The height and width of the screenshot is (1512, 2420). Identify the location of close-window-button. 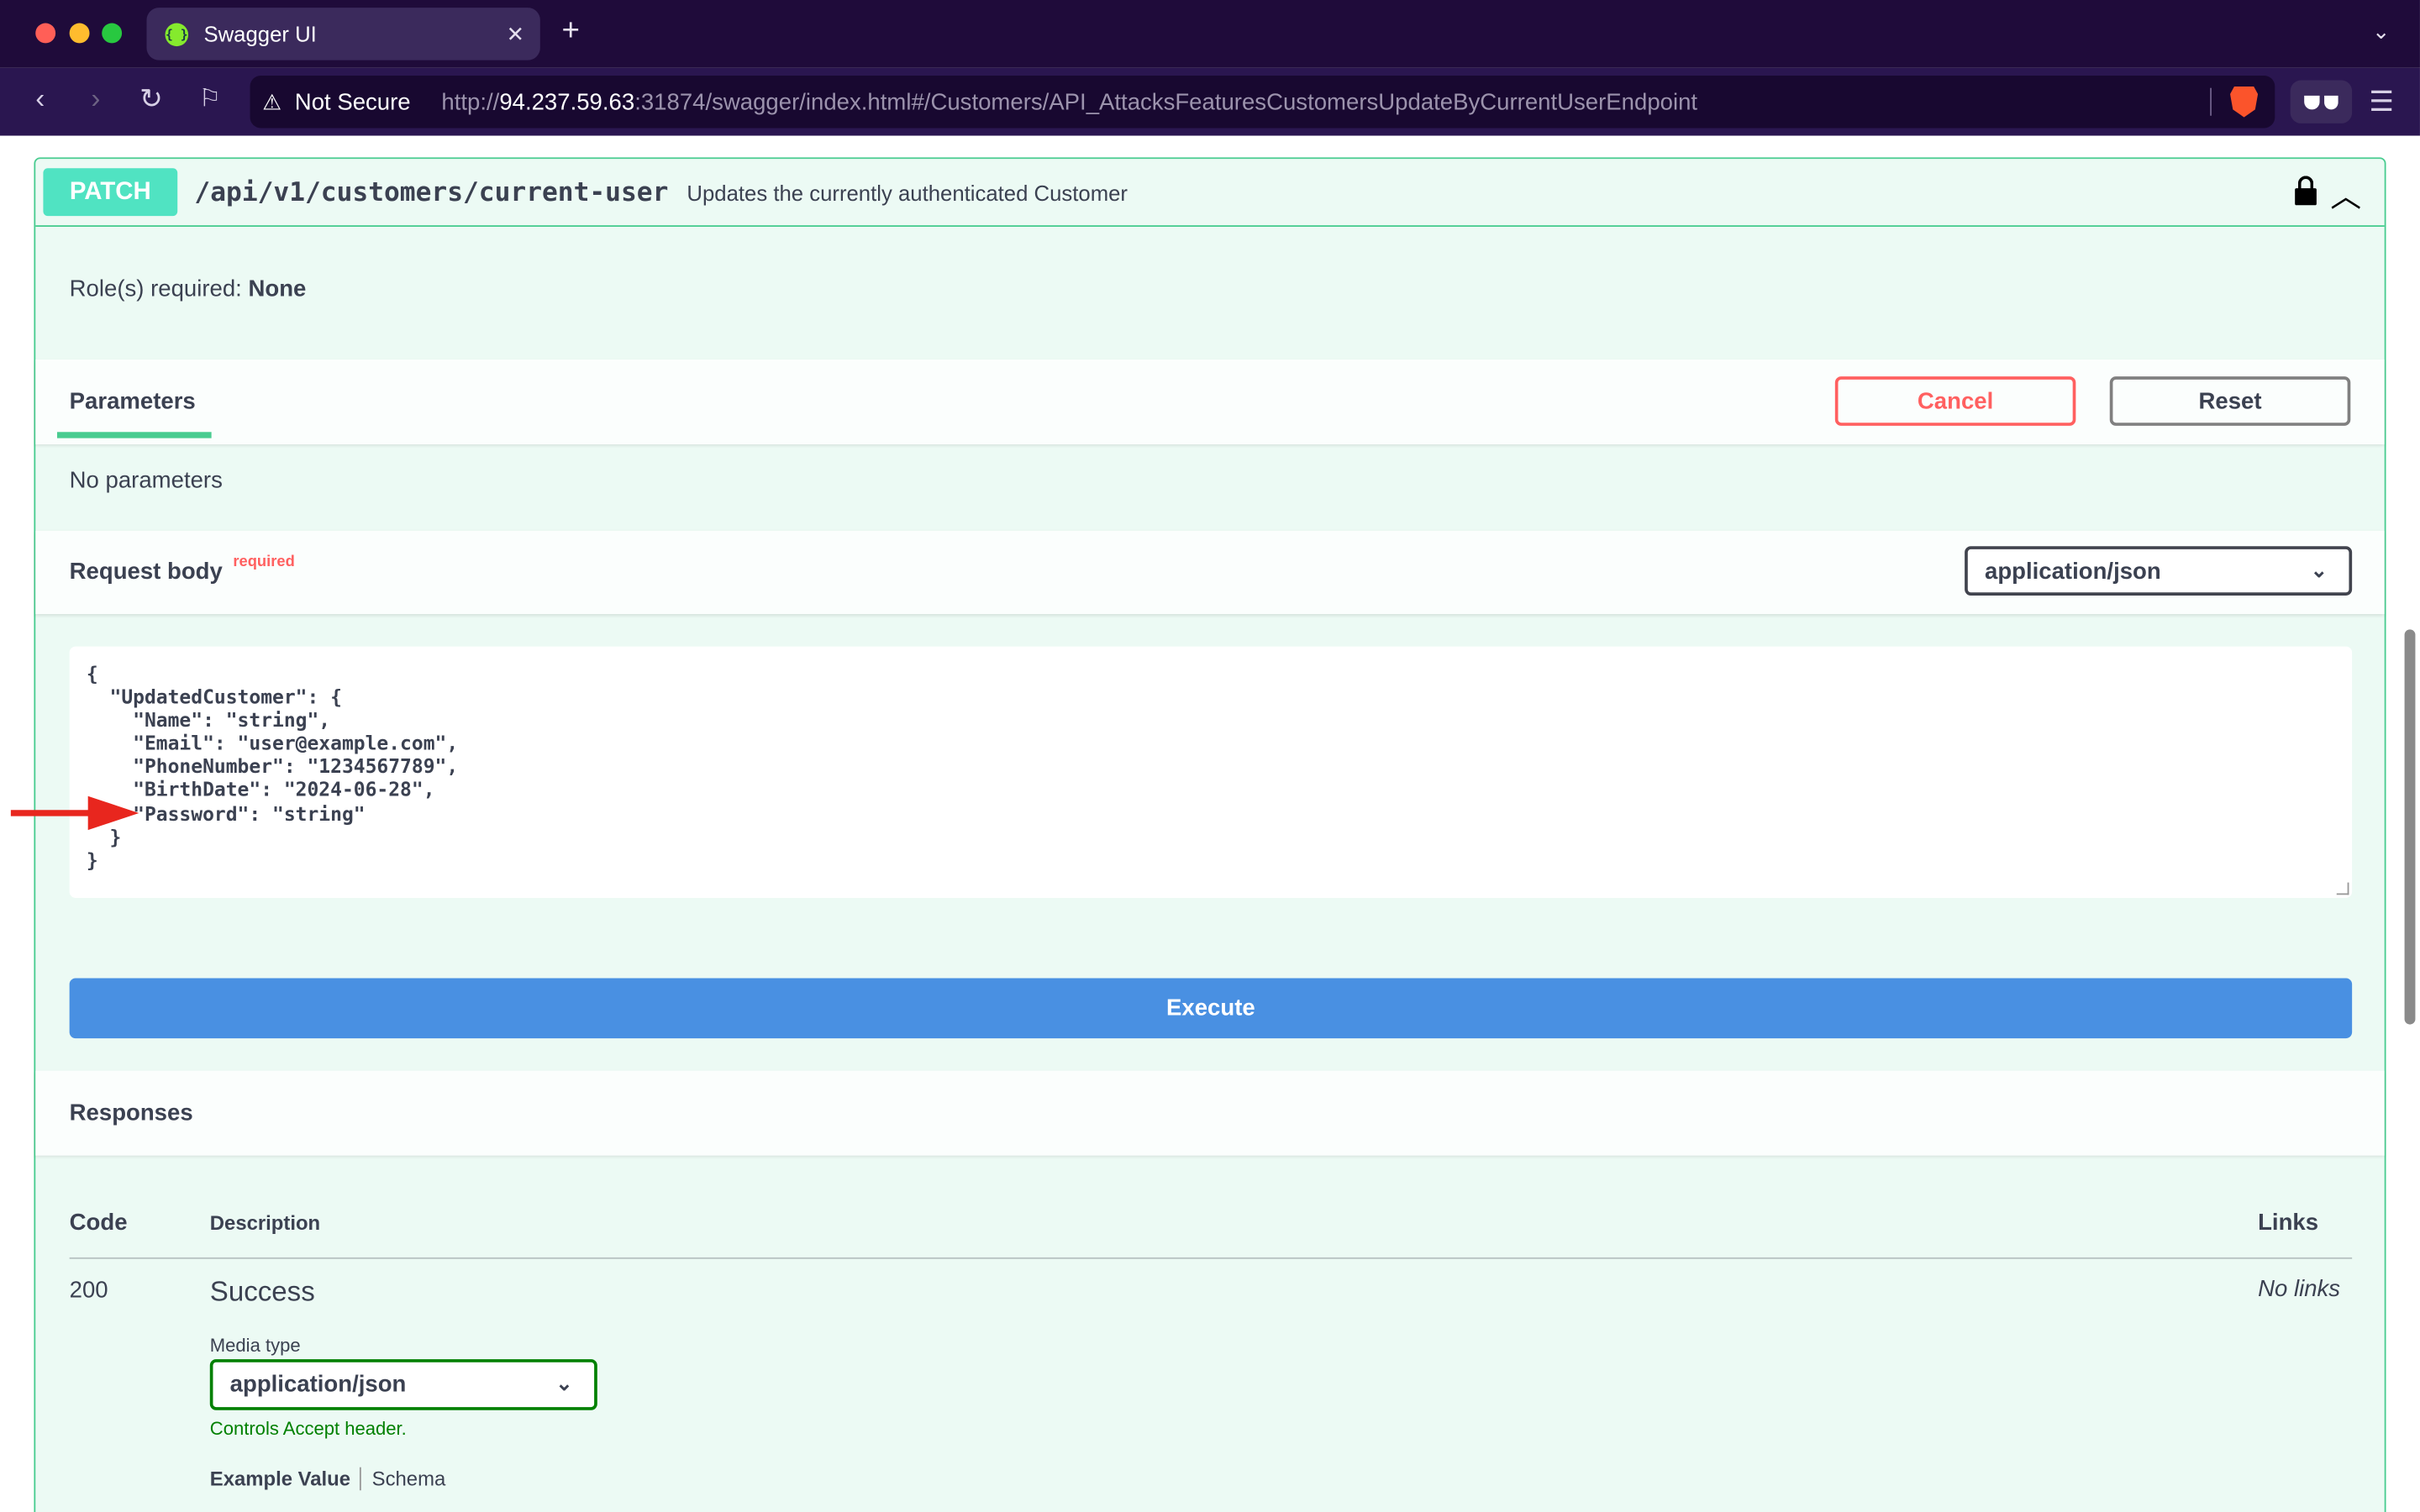
(45, 33).